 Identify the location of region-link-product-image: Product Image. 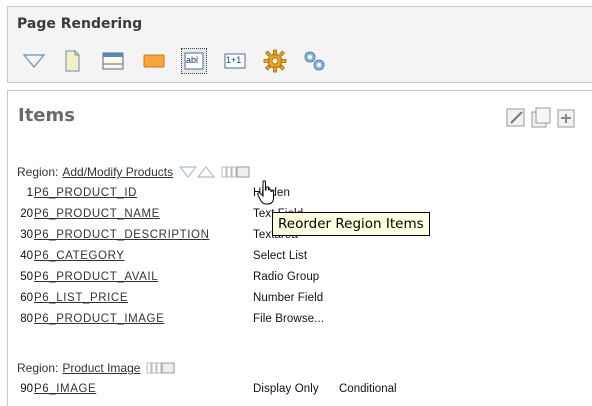
(101, 368).